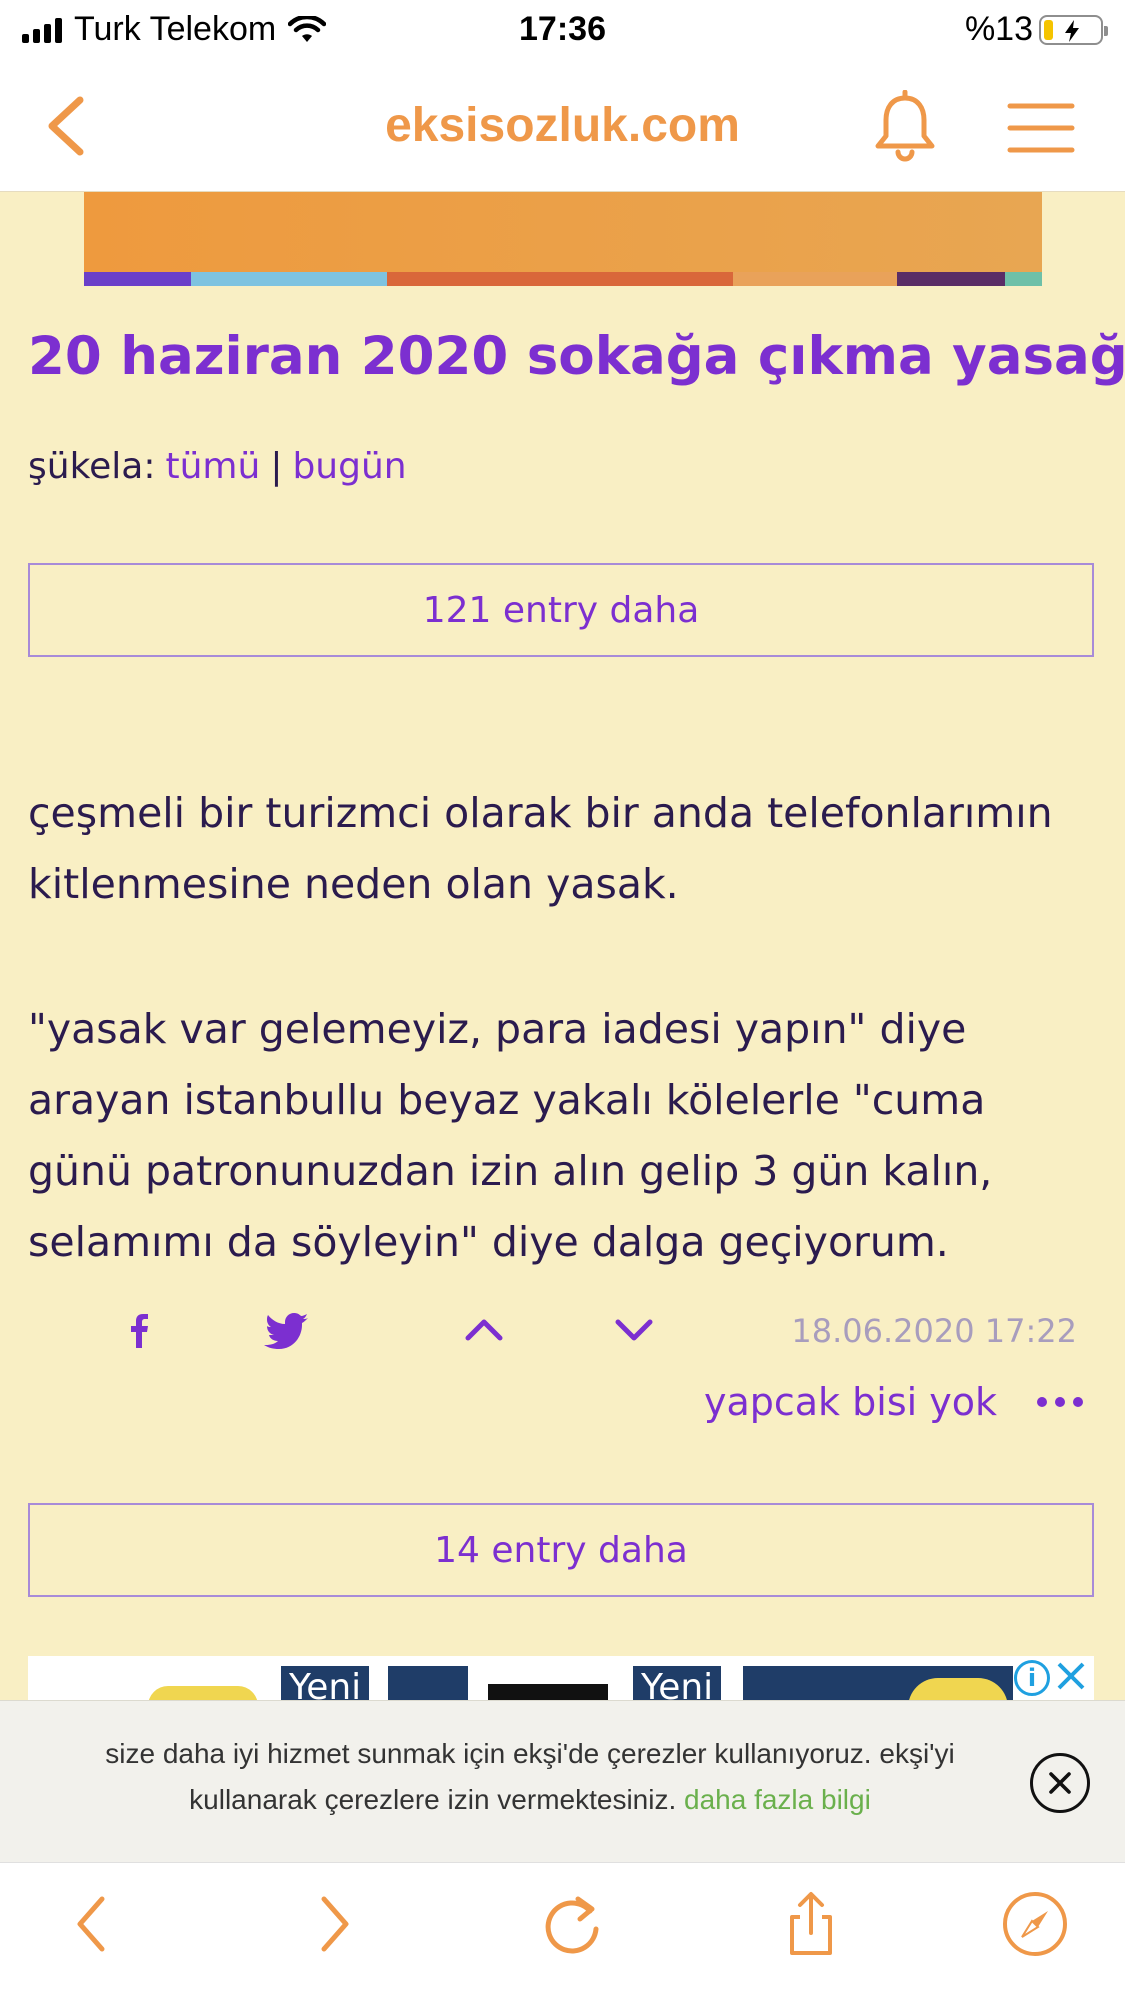  Describe the element at coordinates (561, 610) in the screenshot. I see `more-entries-top-button: 121 entry daha` at that location.